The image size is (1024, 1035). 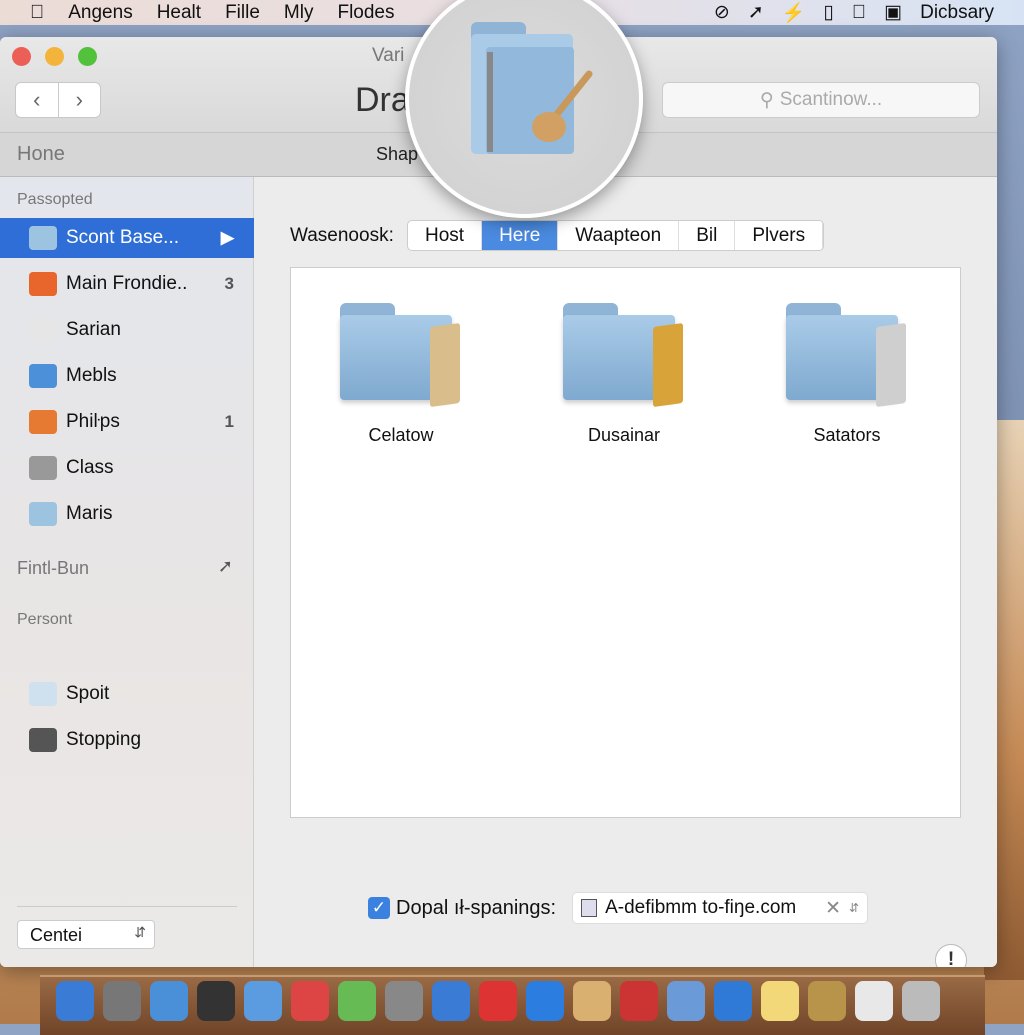 I want to click on back-button: ‹, so click(x=37, y=100).